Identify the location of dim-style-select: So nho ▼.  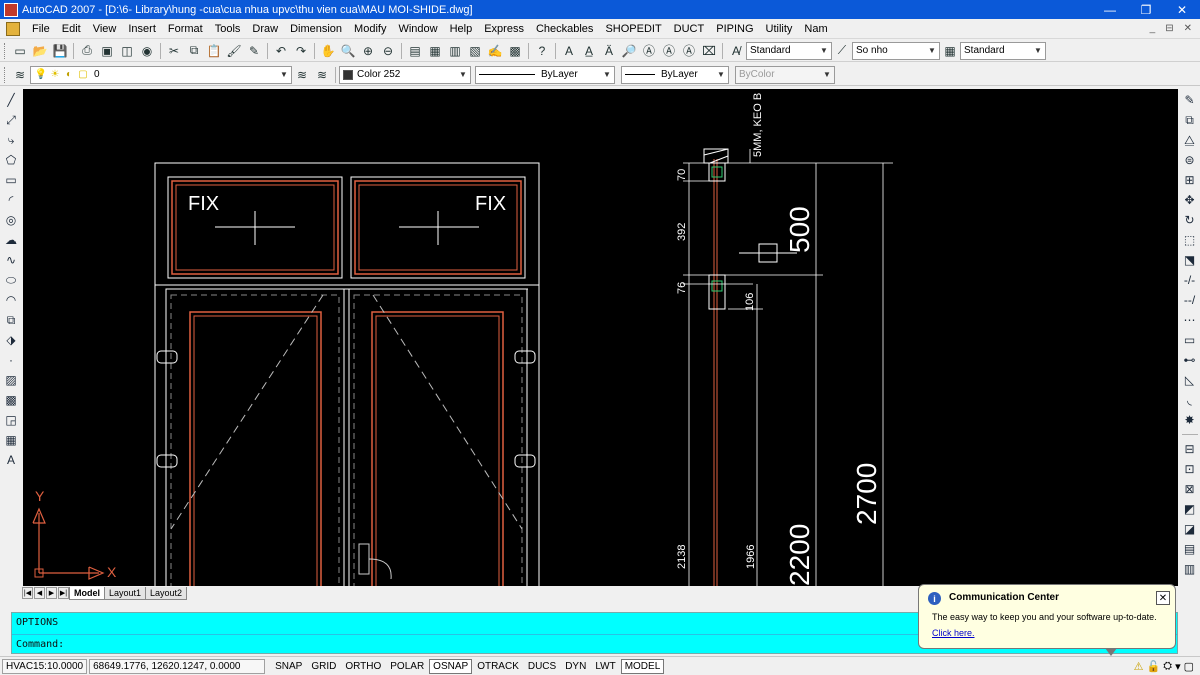
(896, 50).